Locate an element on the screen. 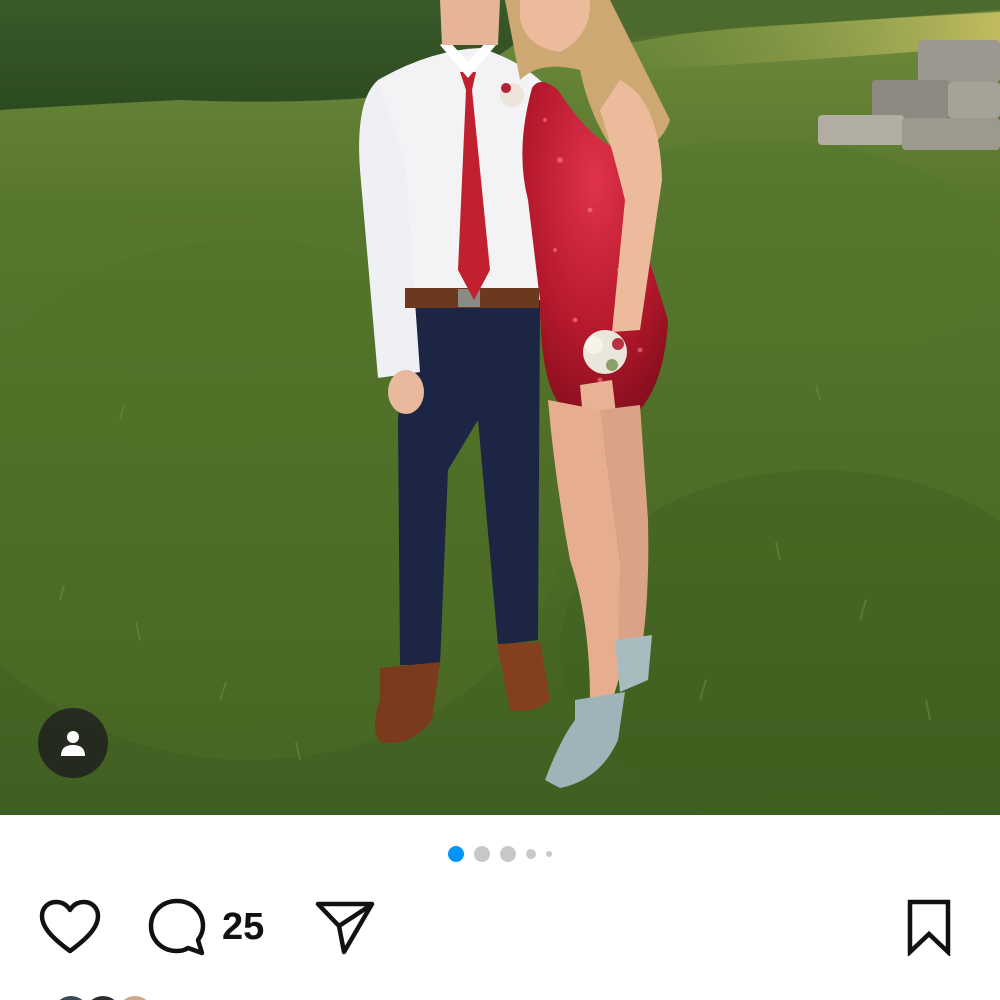 This screenshot has height=1000, width=1000. carousel-indicator is located at coordinates (500, 854).